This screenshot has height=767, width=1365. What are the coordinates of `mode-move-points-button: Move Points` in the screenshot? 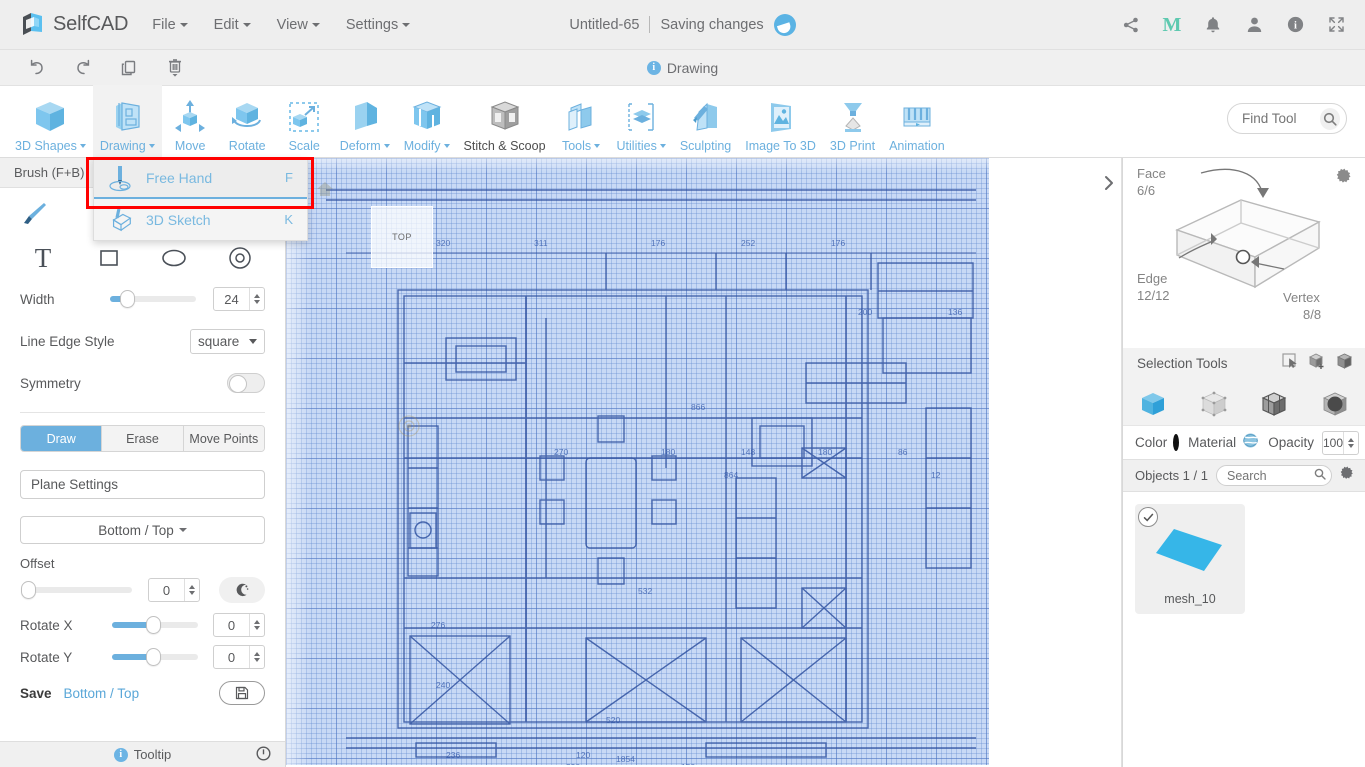 It's located at (223, 438).